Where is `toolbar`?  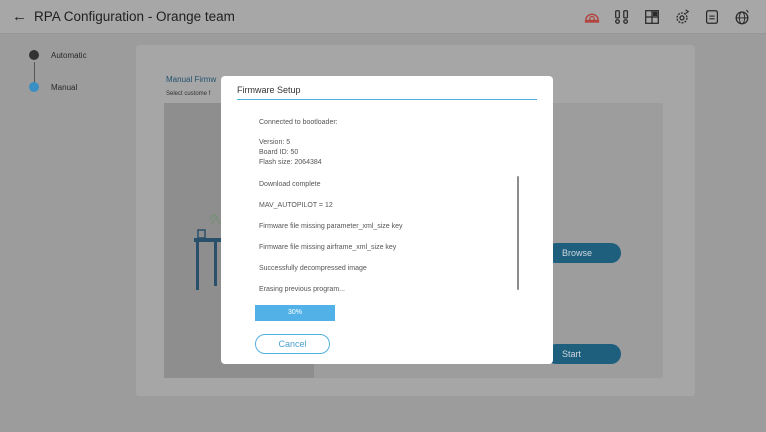
toolbar is located at coordinates (667, 17).